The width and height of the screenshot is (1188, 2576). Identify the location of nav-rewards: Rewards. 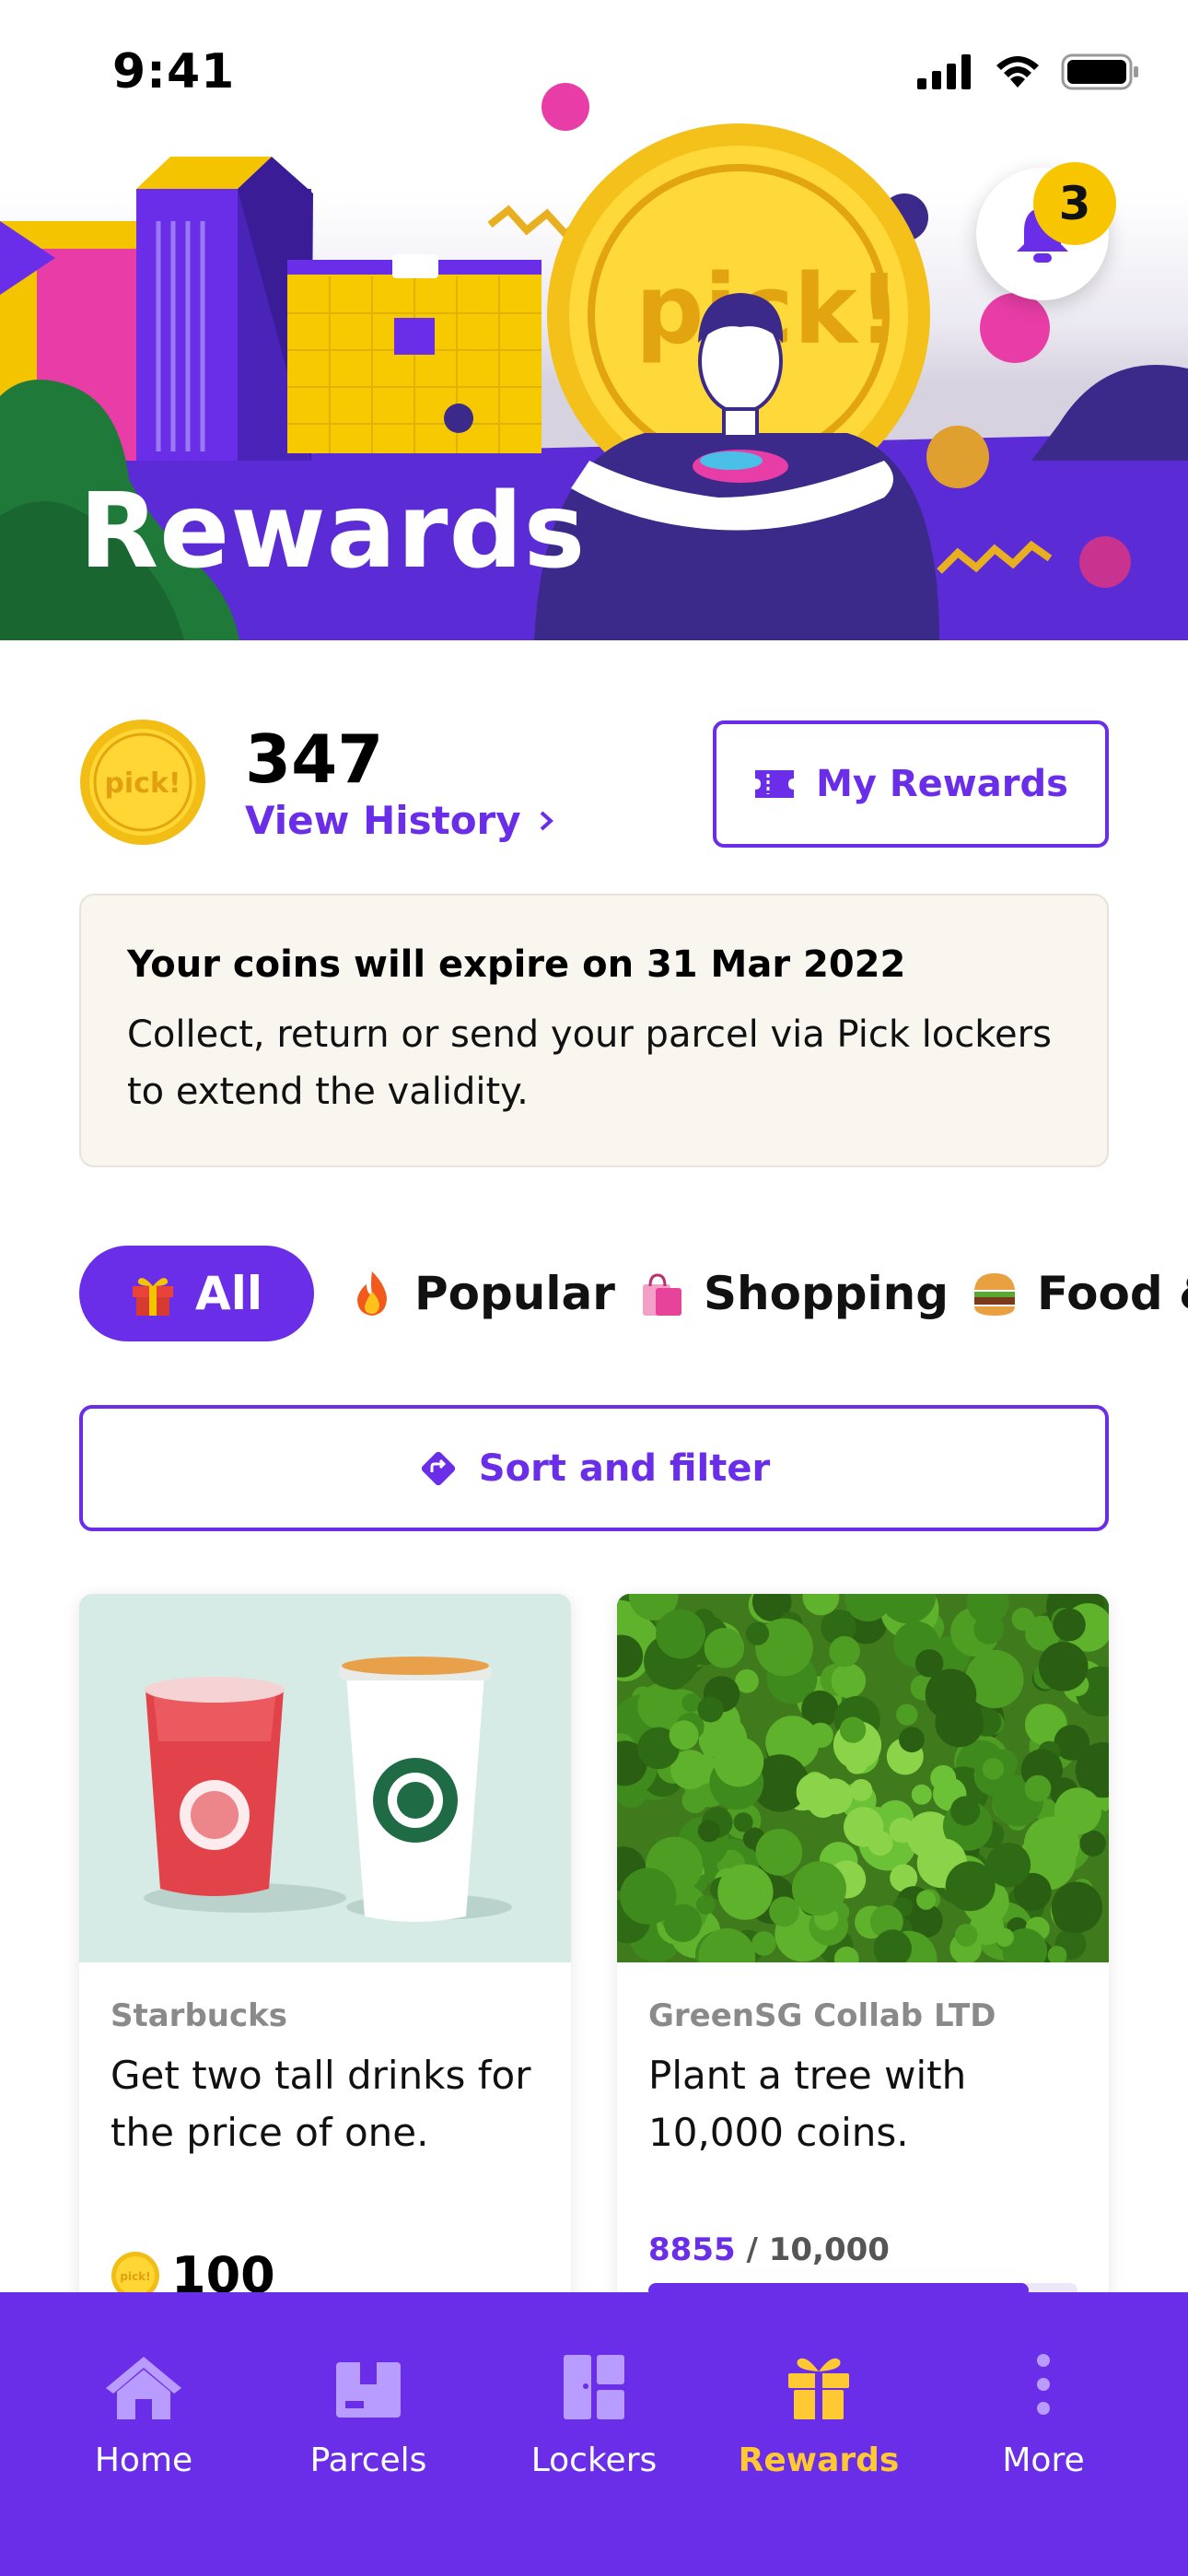
(818, 2414).